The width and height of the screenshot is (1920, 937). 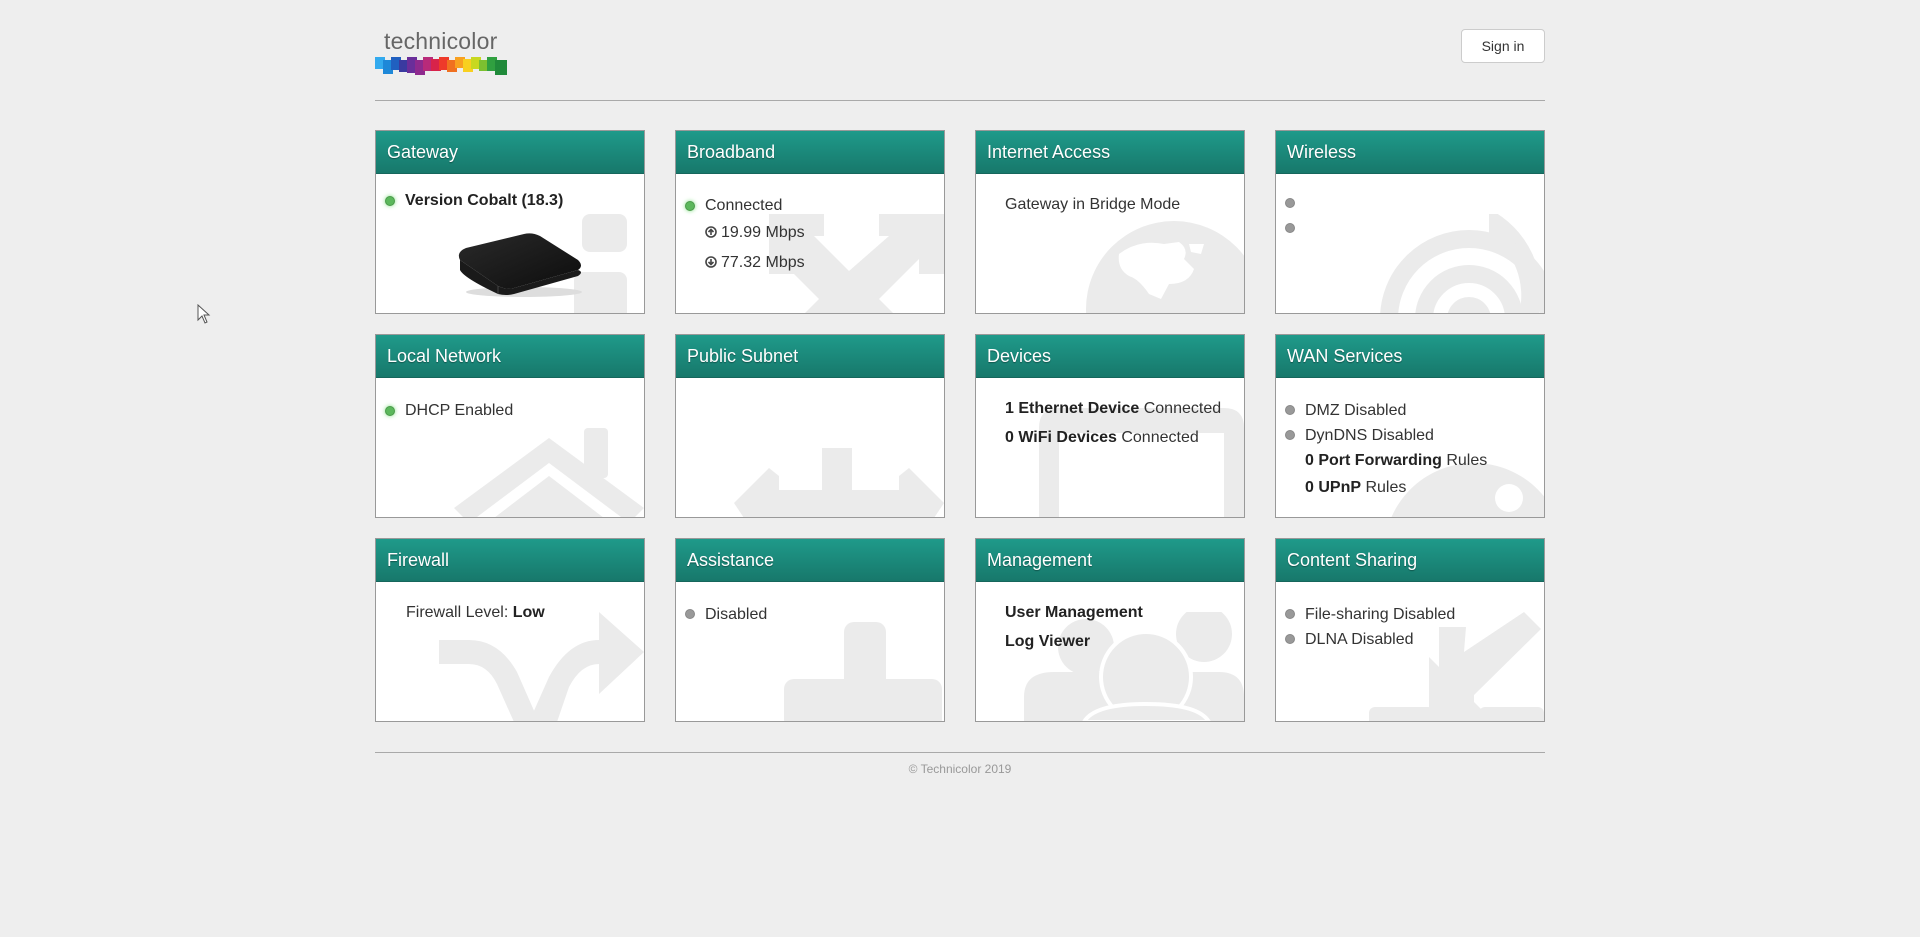 I want to click on log-viewer-link: Log Viewer, so click(x=1047, y=642).